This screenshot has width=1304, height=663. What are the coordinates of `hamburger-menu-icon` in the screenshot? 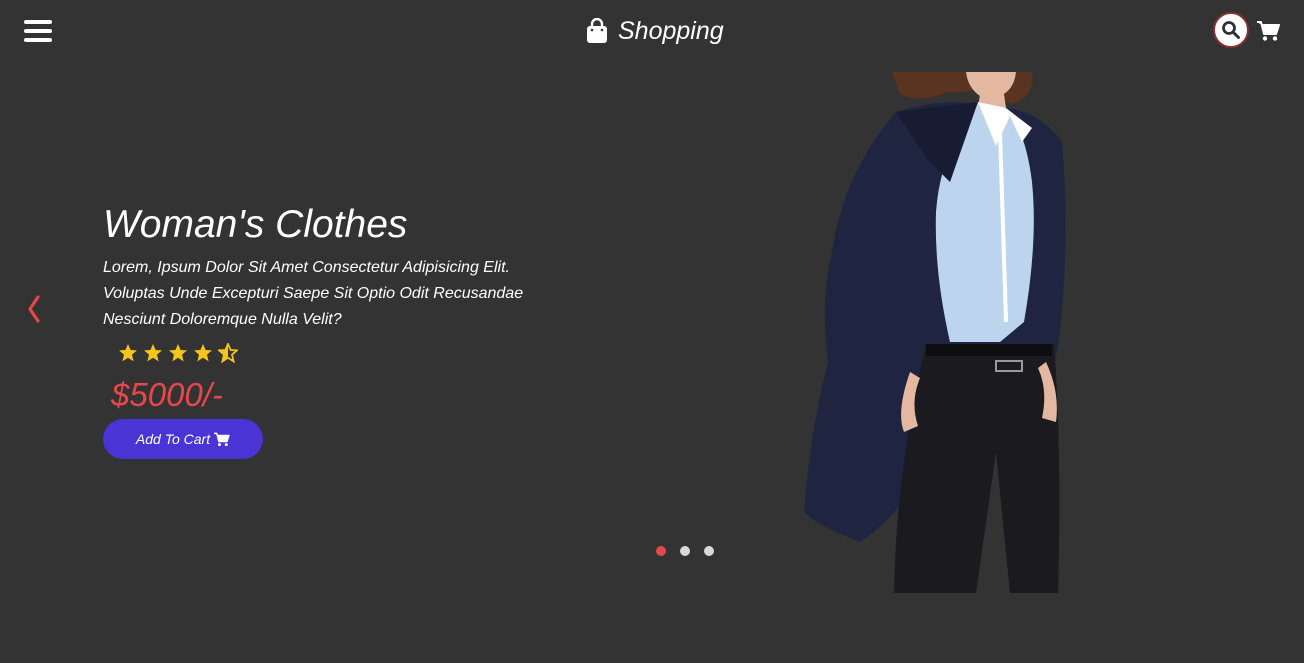 It's located at (38, 31).